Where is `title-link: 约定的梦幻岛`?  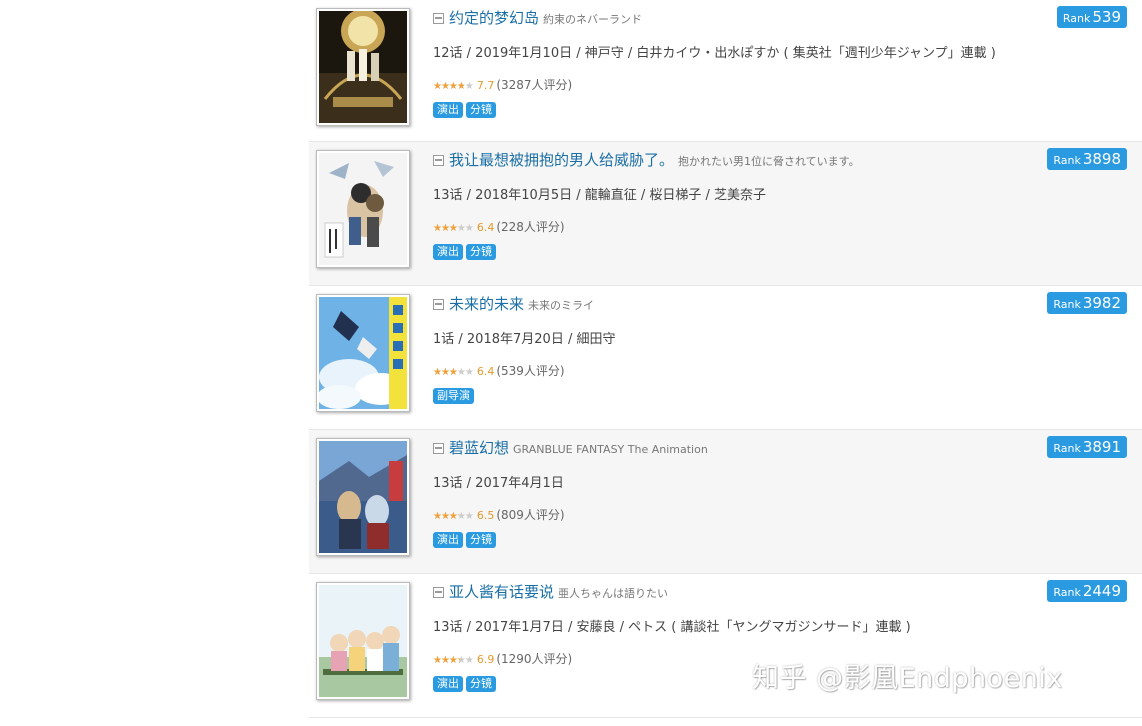 title-link: 约定的梦幻岛 is located at coordinates (494, 18).